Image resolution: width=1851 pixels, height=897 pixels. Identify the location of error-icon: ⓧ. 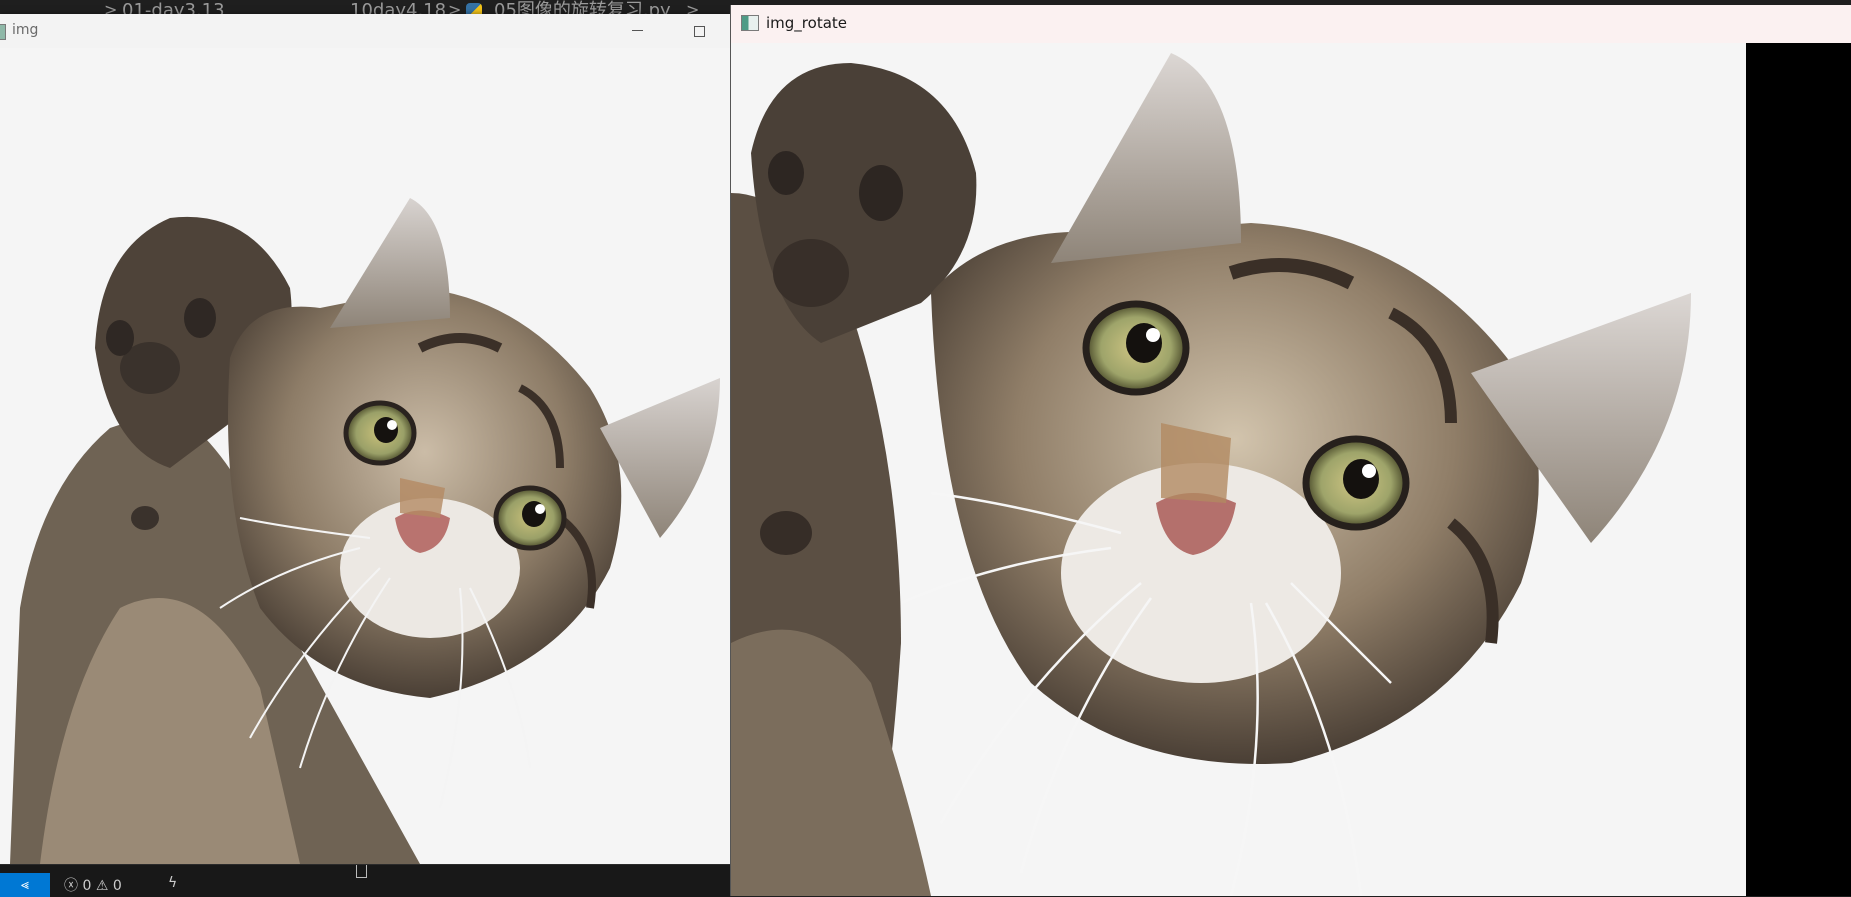
(71, 886).